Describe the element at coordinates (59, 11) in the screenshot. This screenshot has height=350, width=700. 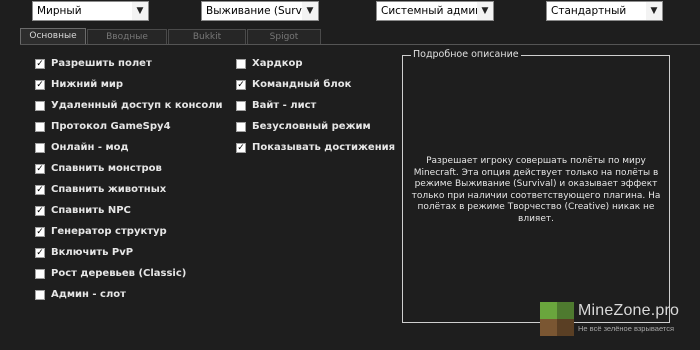
I see `difficulty-value: Мирный` at that location.